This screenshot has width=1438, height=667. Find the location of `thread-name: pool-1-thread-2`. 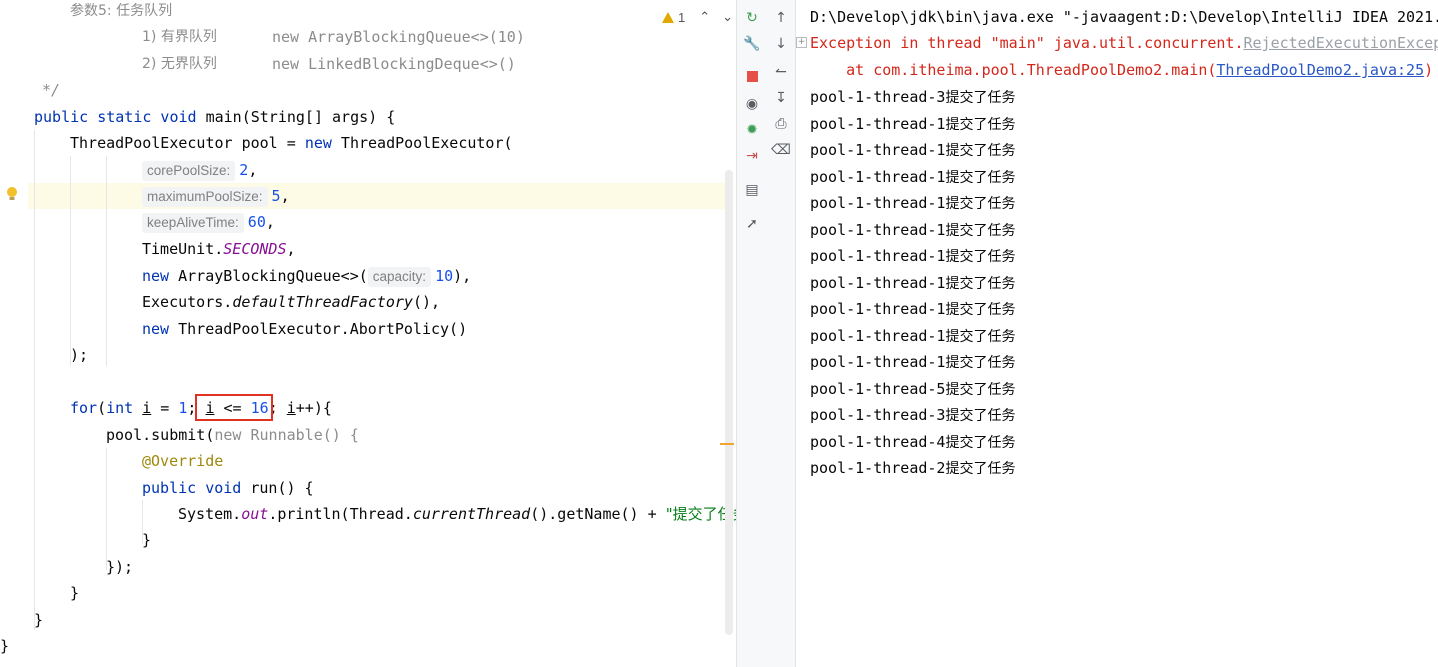

thread-name: pool-1-thread-2 is located at coordinates (878, 468).